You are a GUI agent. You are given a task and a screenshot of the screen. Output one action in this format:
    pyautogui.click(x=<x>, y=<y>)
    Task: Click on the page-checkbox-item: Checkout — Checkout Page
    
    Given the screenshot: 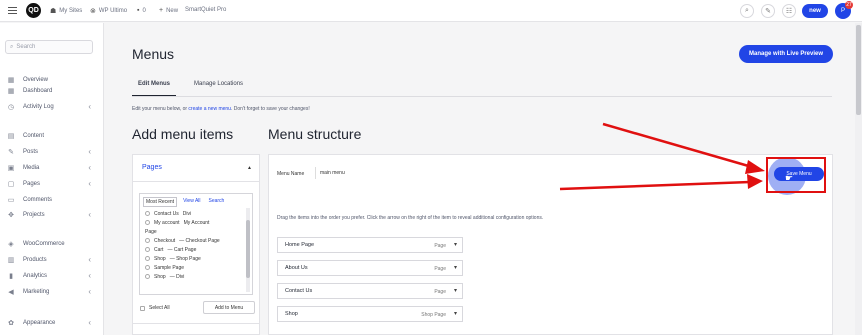 What is the action you would take?
    pyautogui.click(x=195, y=240)
    